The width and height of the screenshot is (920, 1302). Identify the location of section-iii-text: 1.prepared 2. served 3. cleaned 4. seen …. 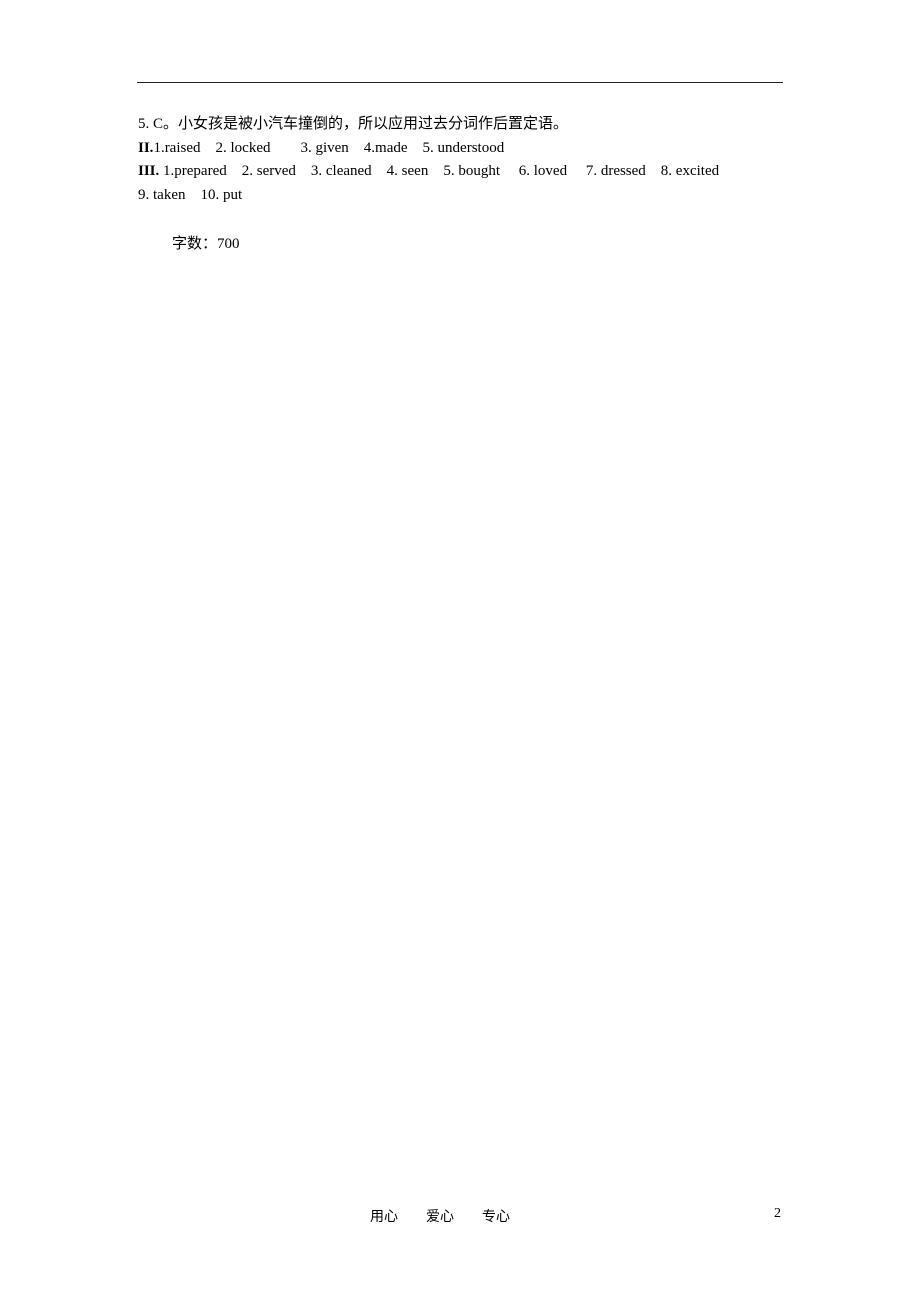
(439, 171).